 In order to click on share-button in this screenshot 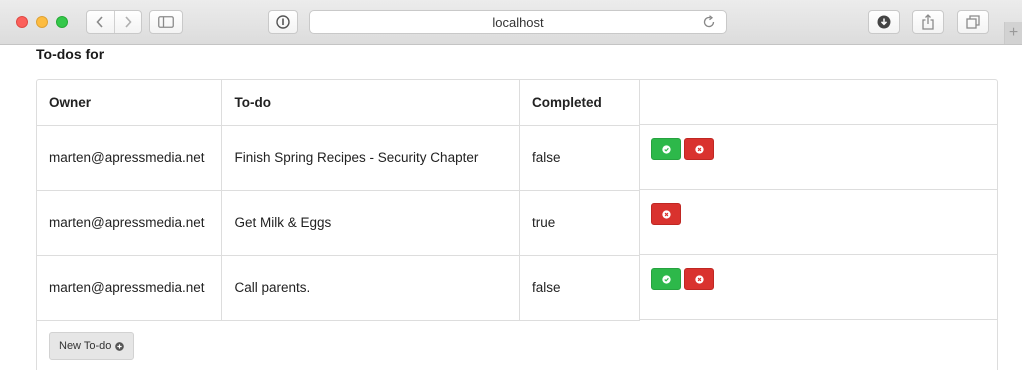, I will do `click(928, 22)`.